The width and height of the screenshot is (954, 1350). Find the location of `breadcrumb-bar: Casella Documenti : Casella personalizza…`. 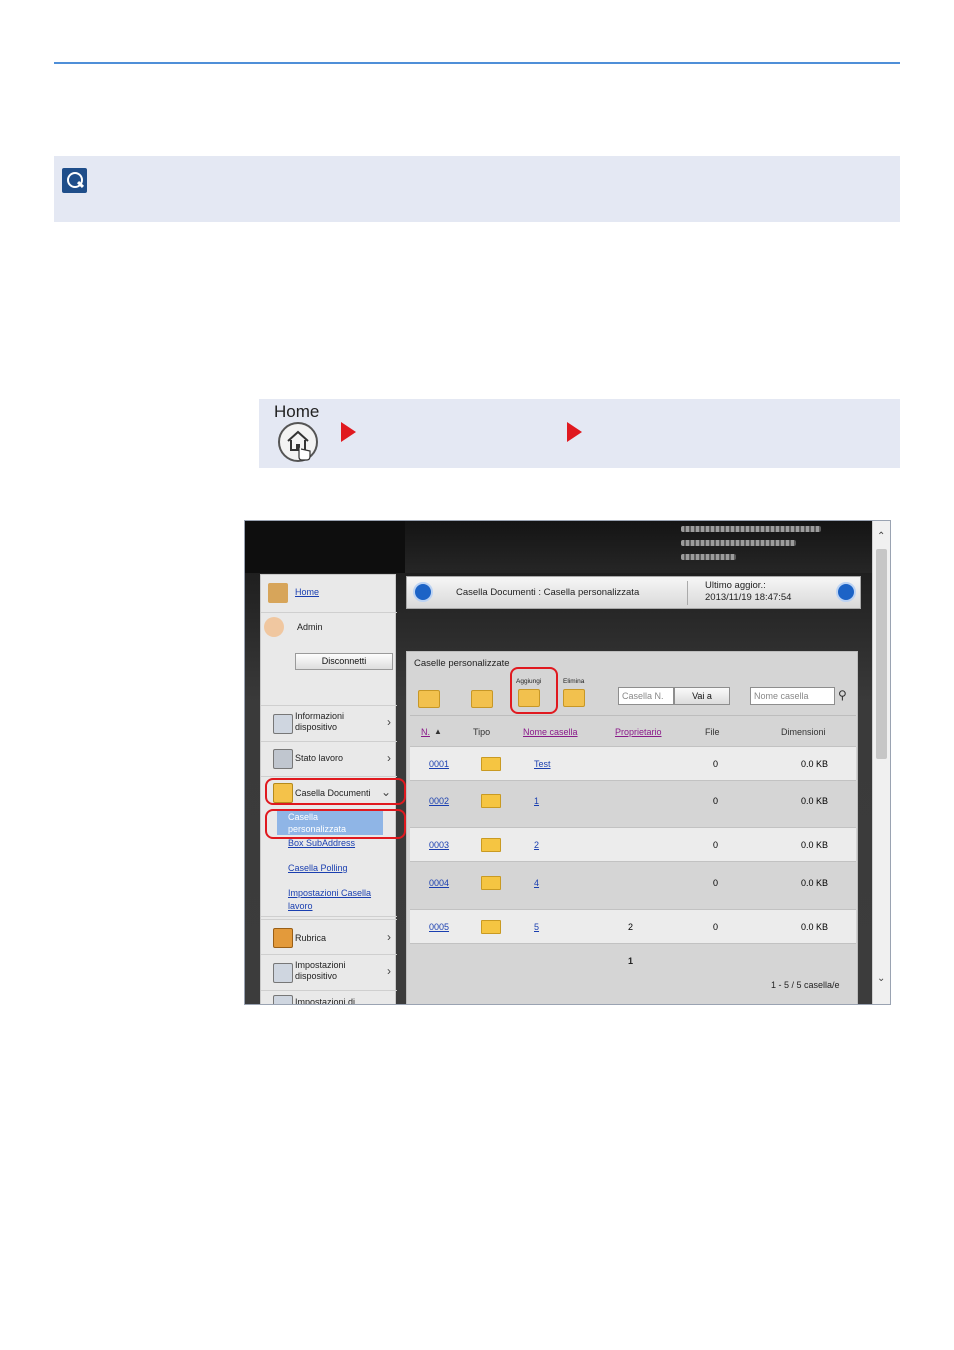

breadcrumb-bar: Casella Documenti : Casella personalizza… is located at coordinates (633, 592).